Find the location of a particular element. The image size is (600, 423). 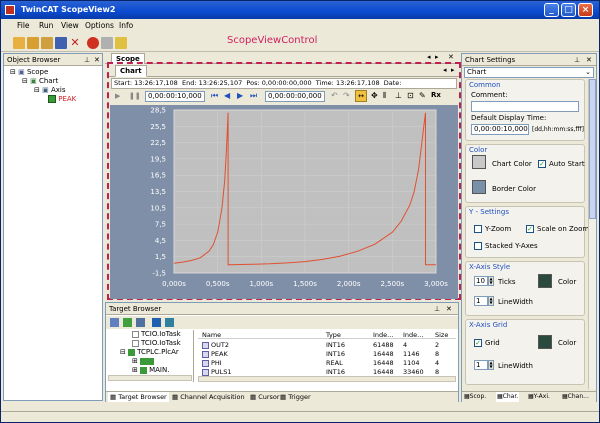

move-icon: ✥ is located at coordinates (374, 95).